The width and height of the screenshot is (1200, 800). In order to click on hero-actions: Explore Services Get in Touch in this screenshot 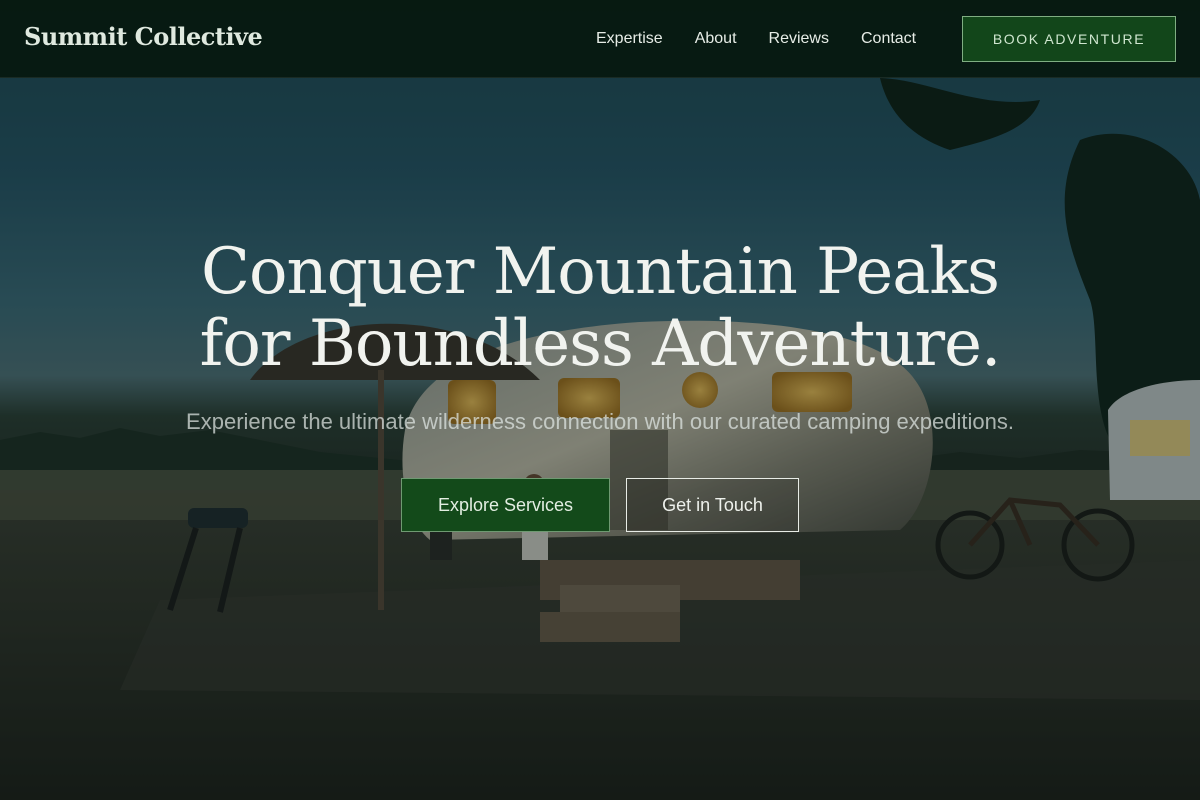, I will do `click(600, 505)`.